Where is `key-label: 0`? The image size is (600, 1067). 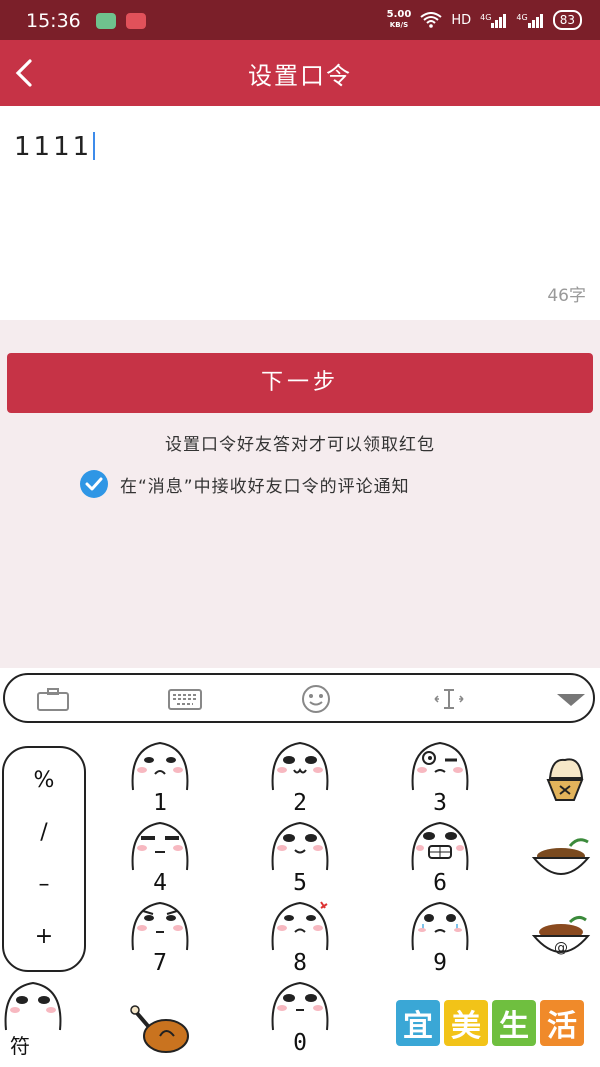
key-label: 0 is located at coordinates (300, 1043).